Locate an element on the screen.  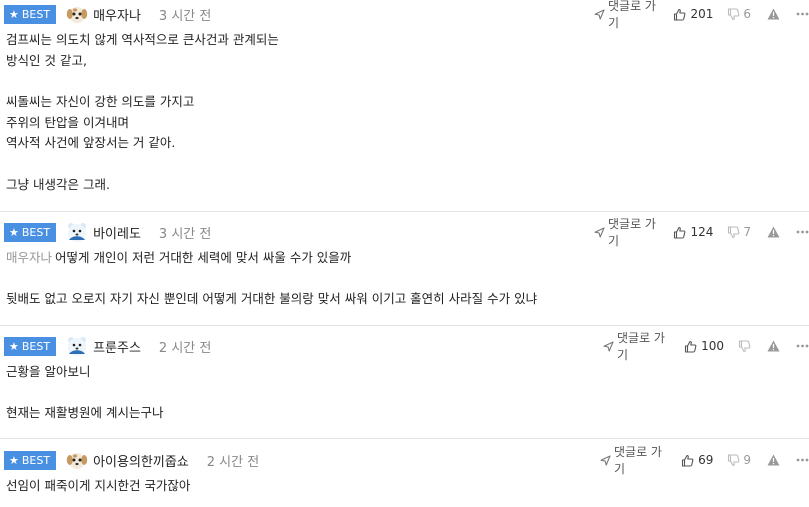
upvote-count: 124 is located at coordinates (702, 232).